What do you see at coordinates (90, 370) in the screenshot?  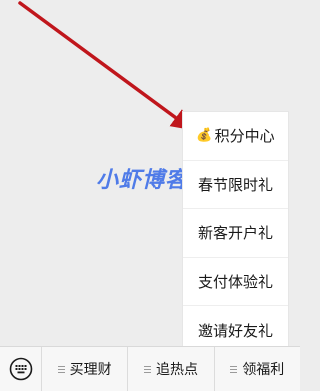 I see `tab-label: 买理财` at bounding box center [90, 370].